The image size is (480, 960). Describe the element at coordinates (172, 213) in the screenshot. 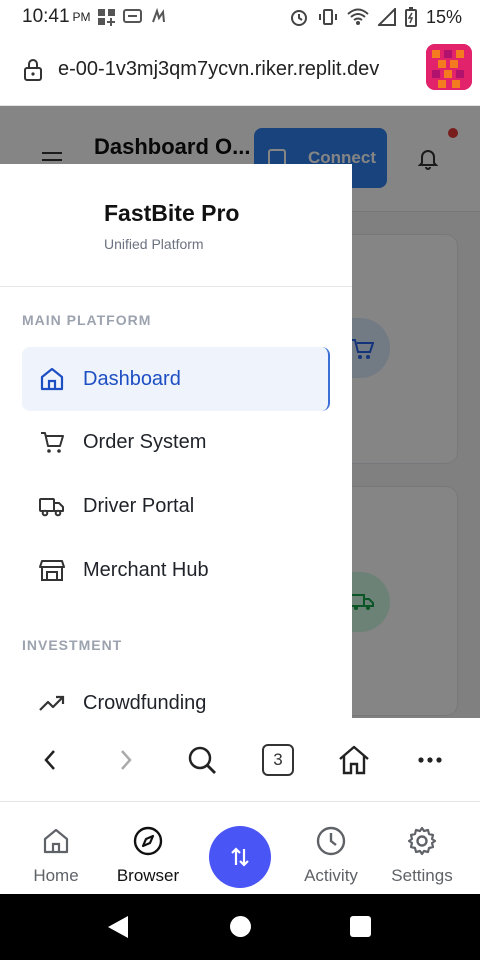

I see `brand-name: FastBite Pro` at that location.